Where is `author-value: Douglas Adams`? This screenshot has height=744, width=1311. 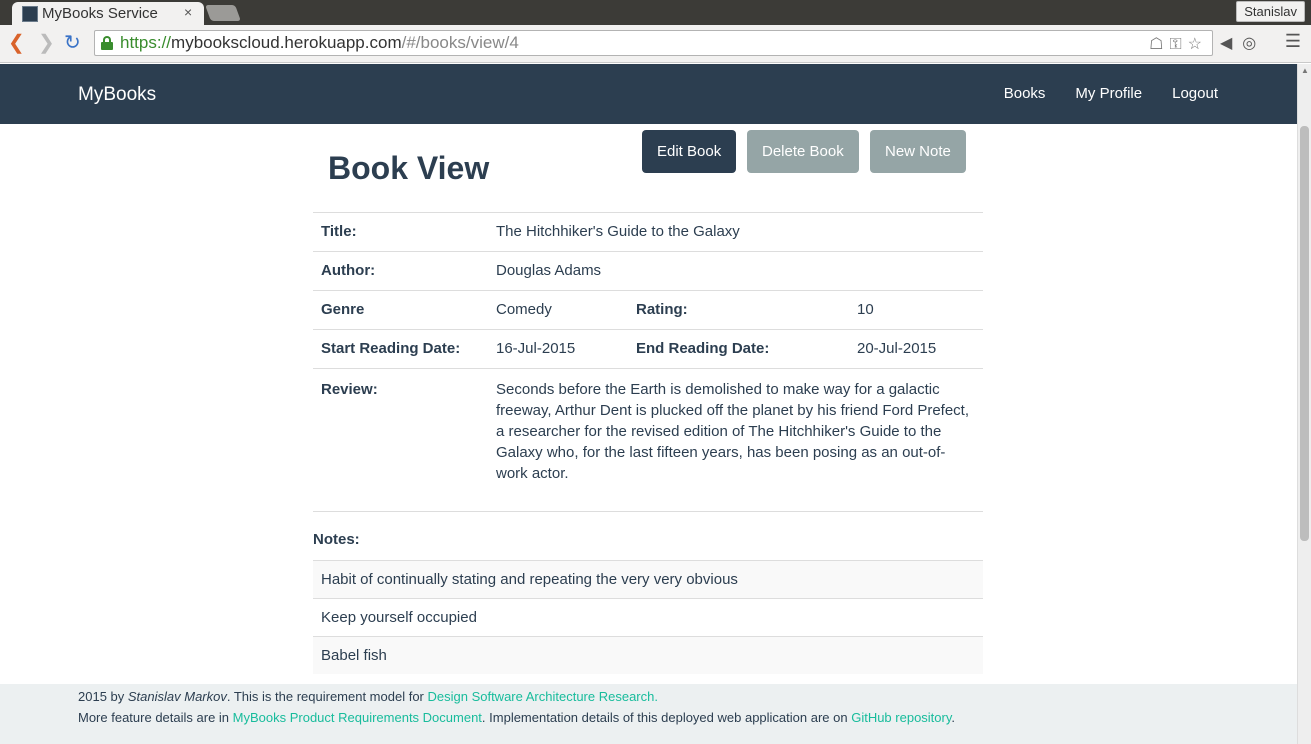
author-value: Douglas Adams is located at coordinates (735, 271).